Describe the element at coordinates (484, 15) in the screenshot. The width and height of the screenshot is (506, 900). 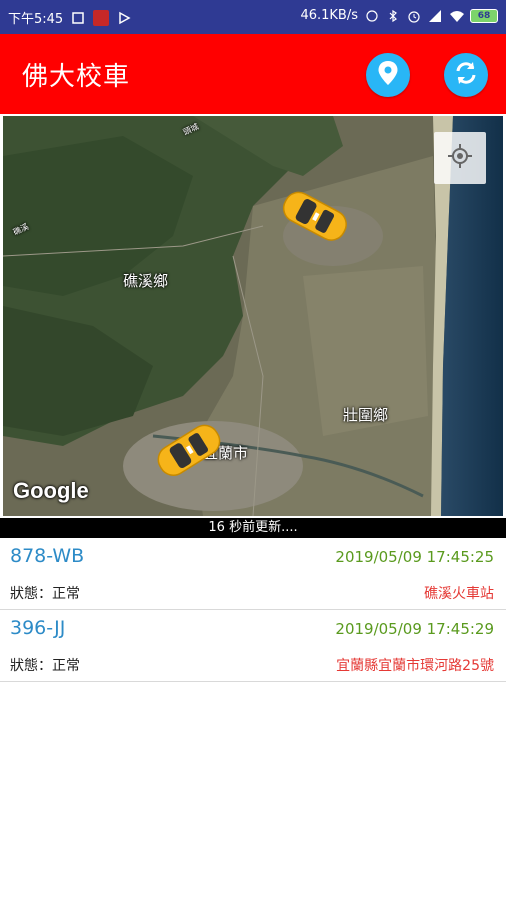
I see `battery-icon: 68` at that location.